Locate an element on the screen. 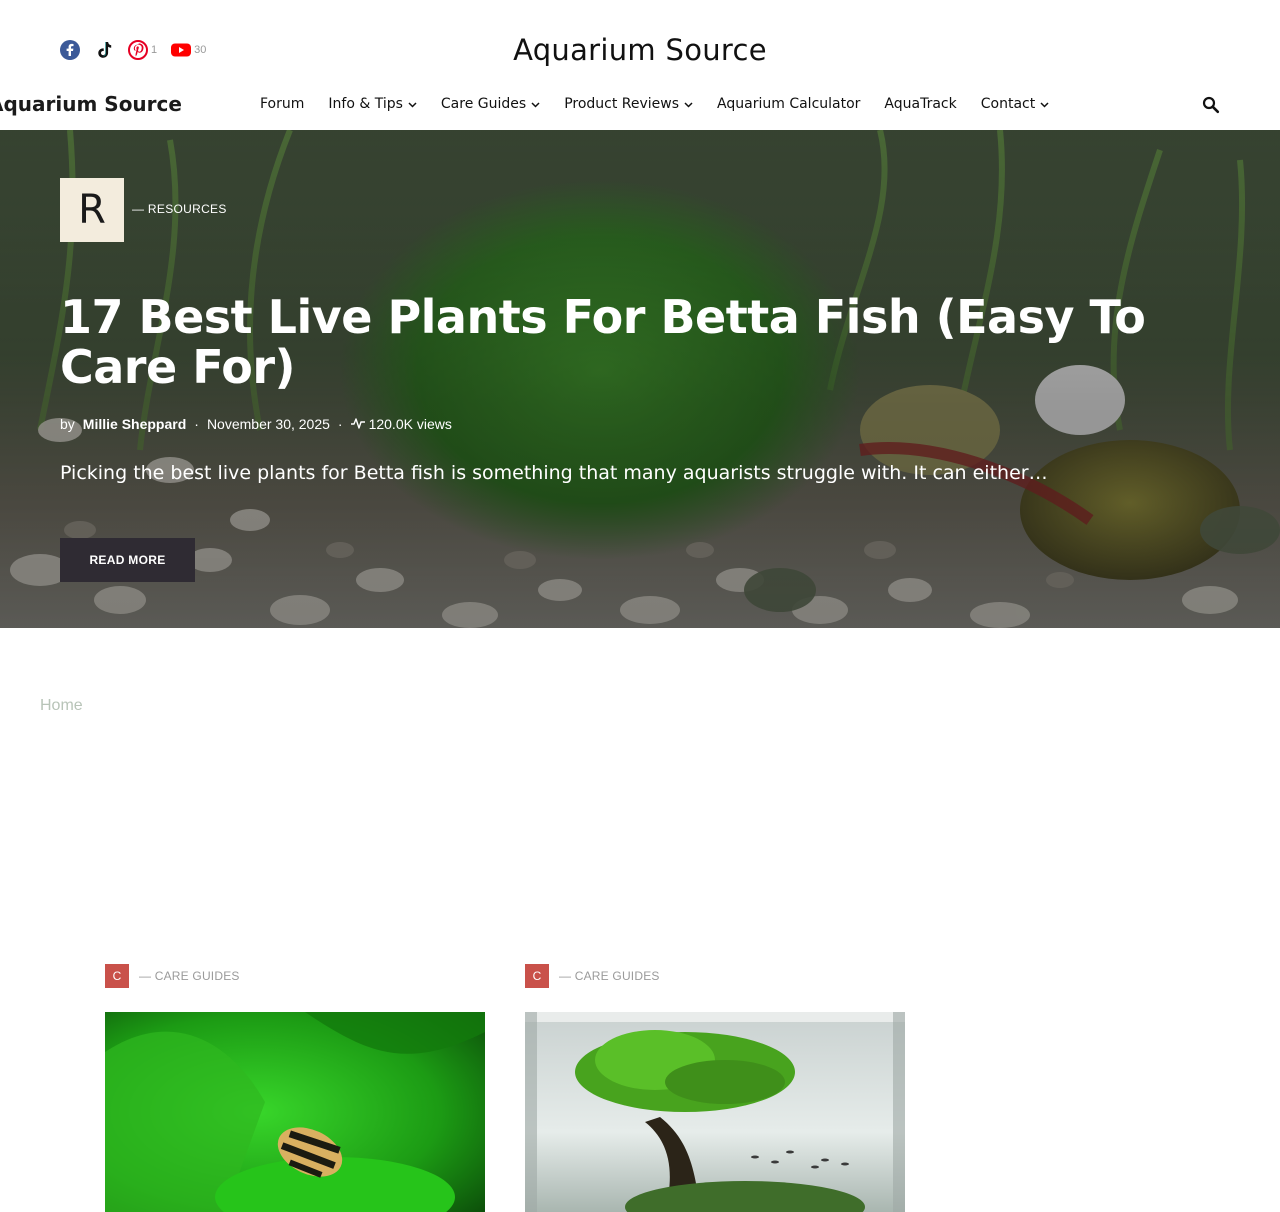  nav-item-care-guides: Care Guides is located at coordinates (490, 104).